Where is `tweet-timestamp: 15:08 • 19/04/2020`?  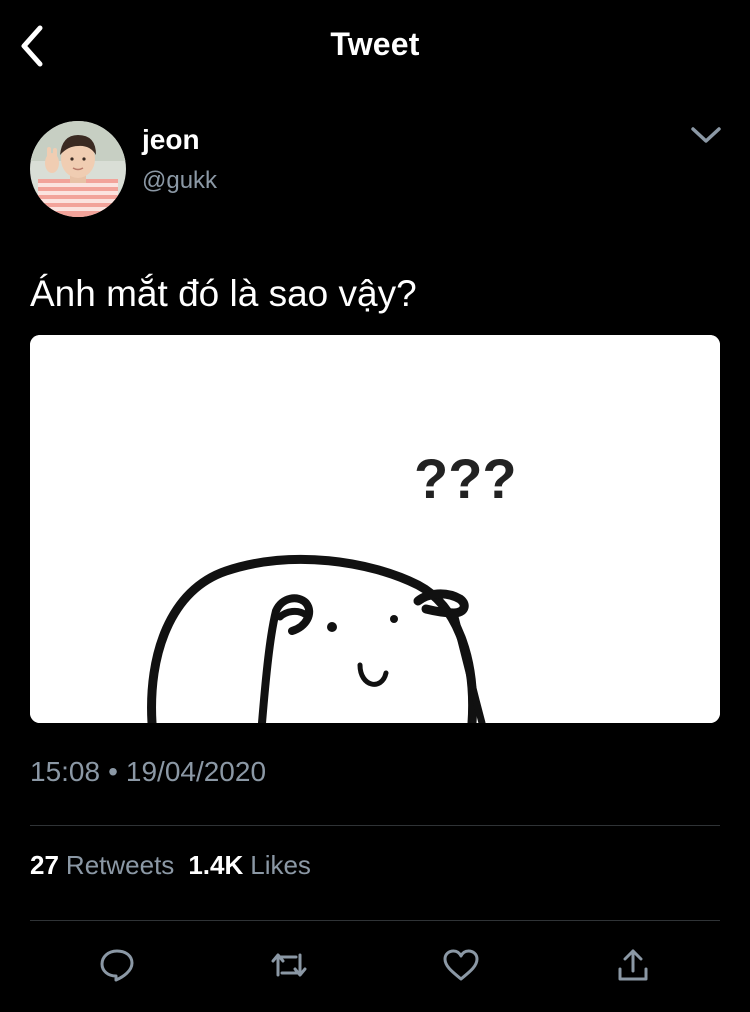
tweet-timestamp: 15:08 • 19/04/2020 is located at coordinates (148, 772).